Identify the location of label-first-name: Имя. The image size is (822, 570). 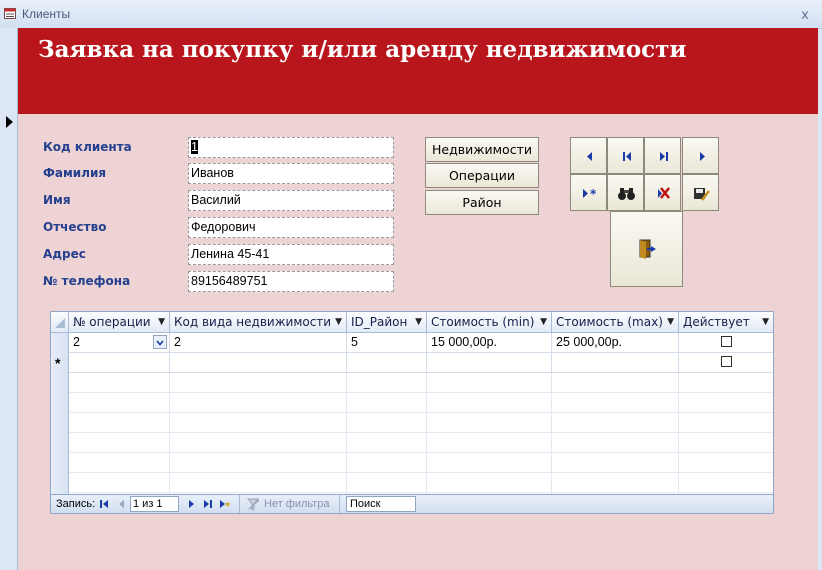
(57, 200).